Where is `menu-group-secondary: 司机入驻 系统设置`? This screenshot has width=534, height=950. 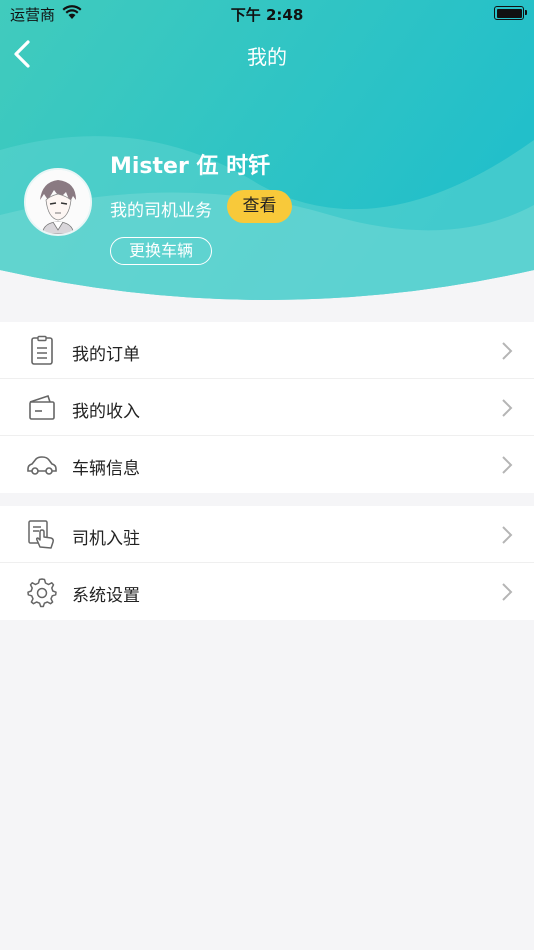 menu-group-secondary: 司机入驻 系统设置 is located at coordinates (267, 563).